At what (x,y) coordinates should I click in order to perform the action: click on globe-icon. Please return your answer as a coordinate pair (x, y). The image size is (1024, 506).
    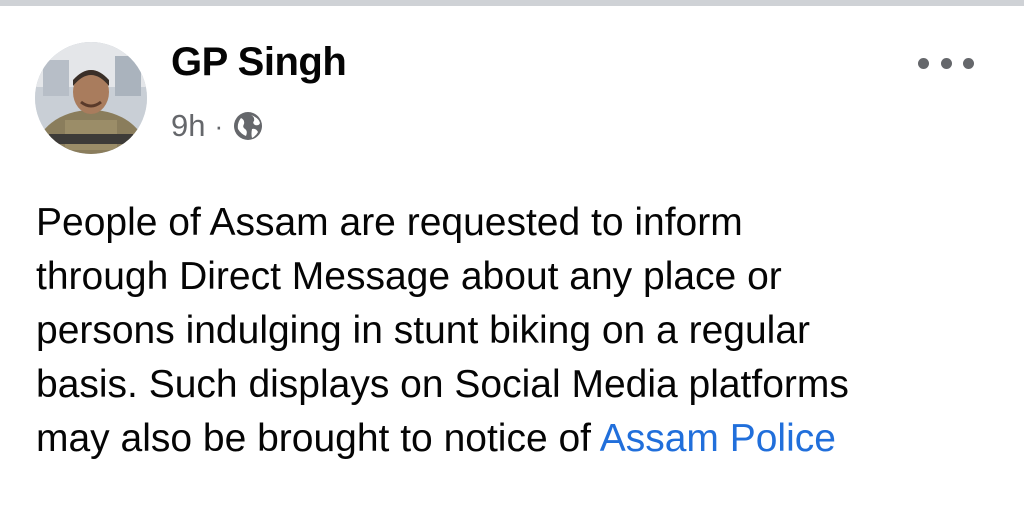
    Looking at the image, I should click on (248, 126).